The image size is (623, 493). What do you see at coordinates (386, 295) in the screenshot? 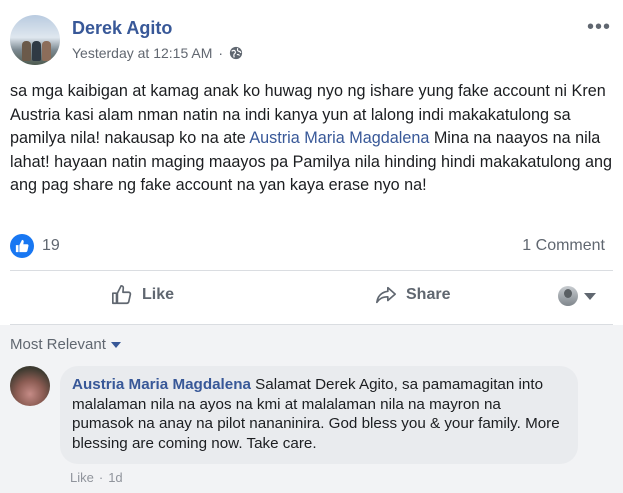
I see `share-arrow-icon` at bounding box center [386, 295].